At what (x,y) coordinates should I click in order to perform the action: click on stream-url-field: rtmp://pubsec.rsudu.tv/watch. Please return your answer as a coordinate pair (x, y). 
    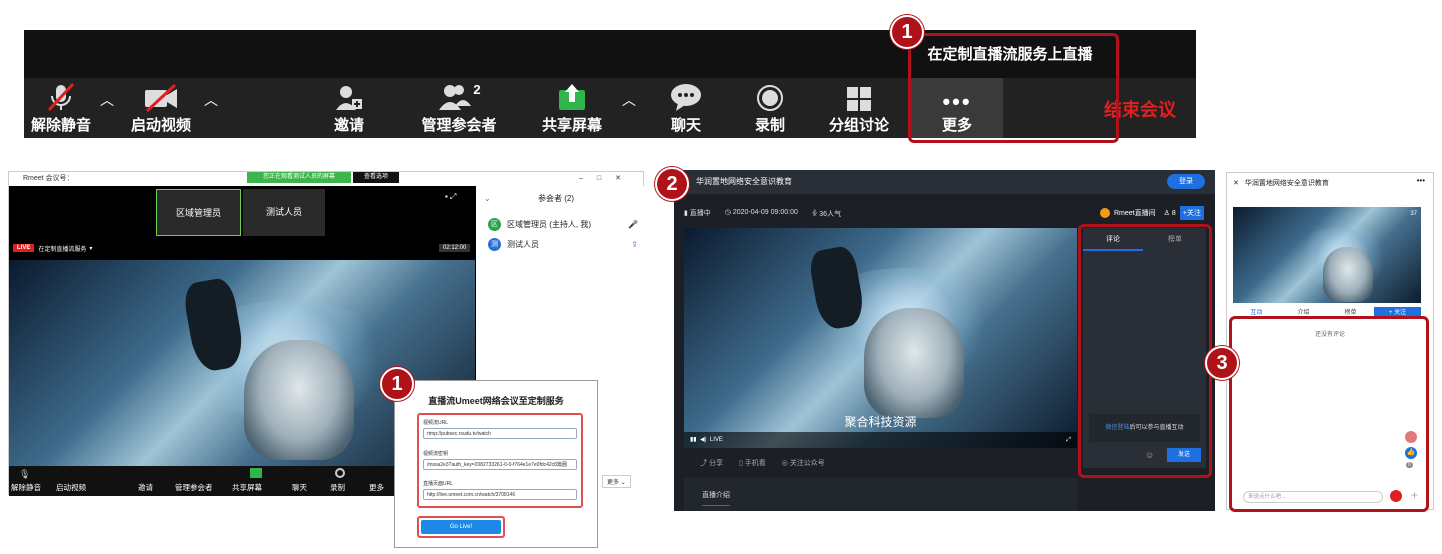
    Looking at the image, I should click on (500, 433).